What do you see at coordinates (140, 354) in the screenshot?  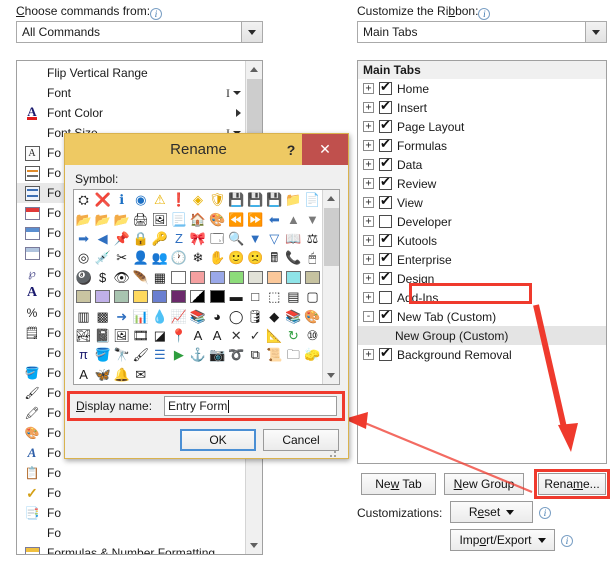 I see `brush-icon: 🖌` at bounding box center [140, 354].